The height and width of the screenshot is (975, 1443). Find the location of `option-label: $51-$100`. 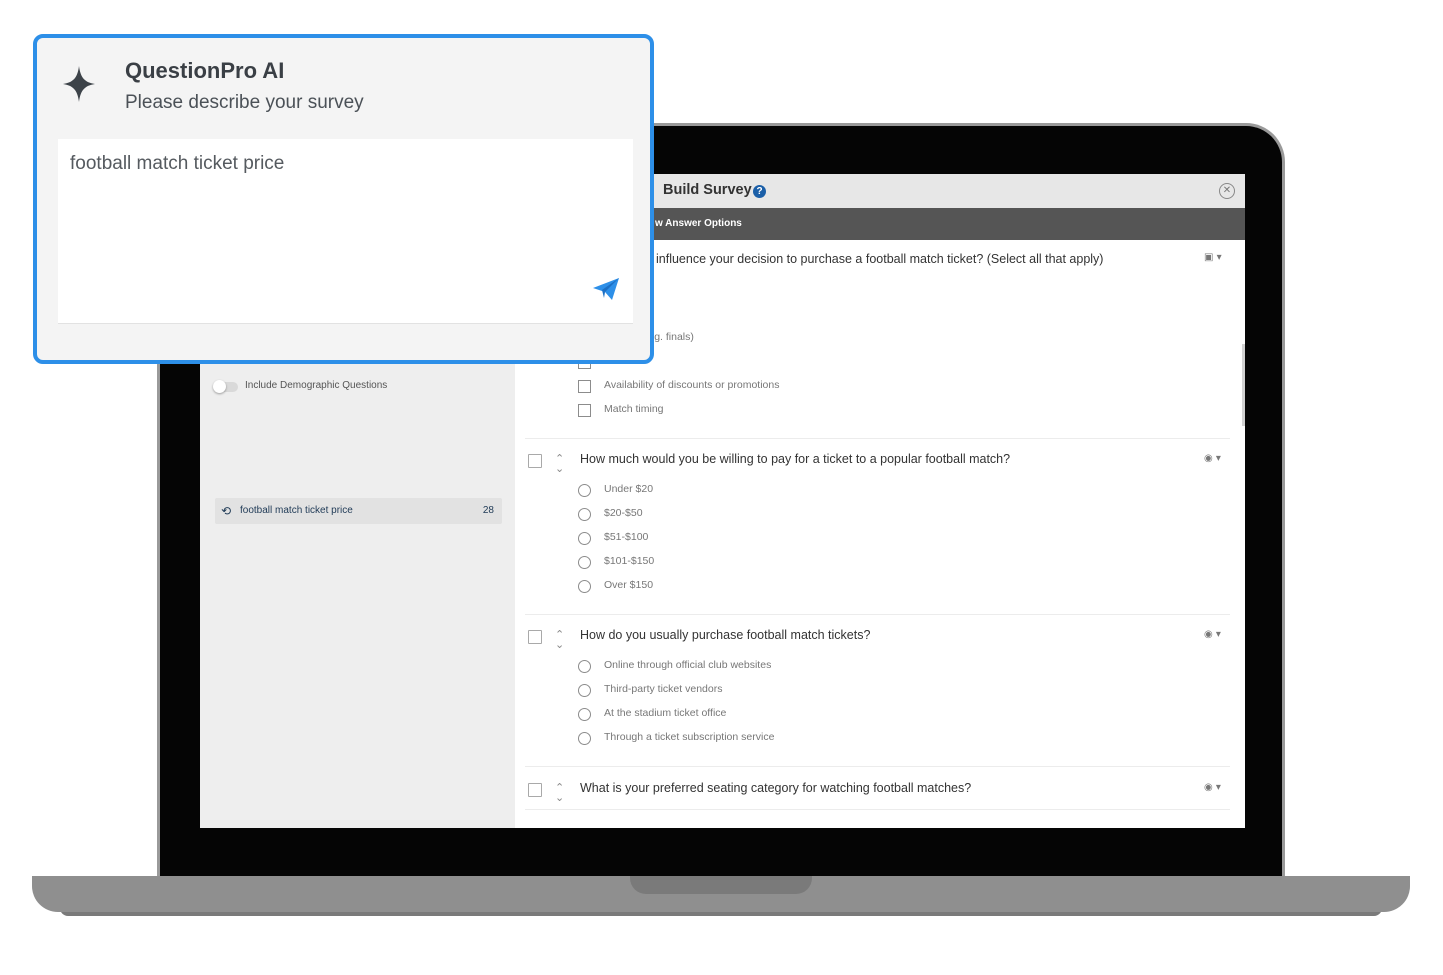

option-label: $51-$100 is located at coordinates (626, 537).